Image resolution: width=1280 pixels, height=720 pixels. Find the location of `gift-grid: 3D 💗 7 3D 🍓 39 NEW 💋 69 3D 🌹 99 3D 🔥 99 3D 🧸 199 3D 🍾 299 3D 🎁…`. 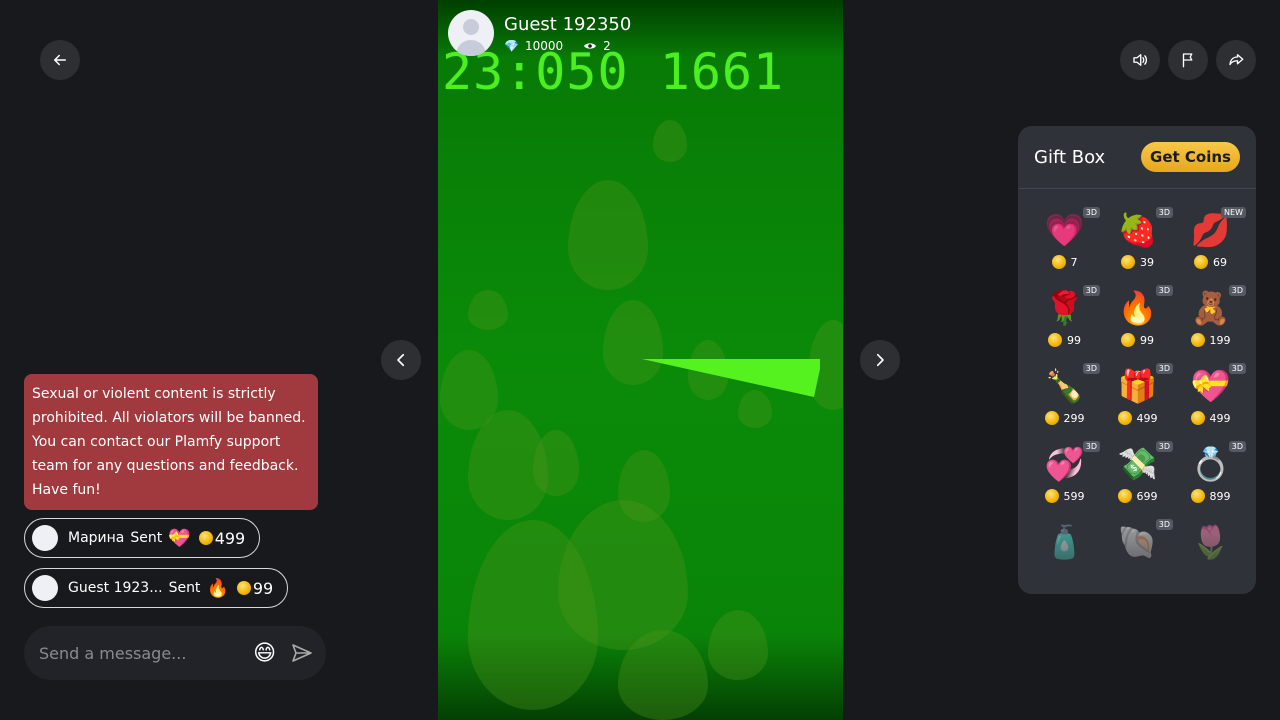

gift-grid: 3D 💗 7 3D 🍓 39 NEW 💋 69 3D 🌹 99 3D 🔥 99 3D 🧸 199 3D 🍾 299 3D 🎁… is located at coordinates (1137, 388).